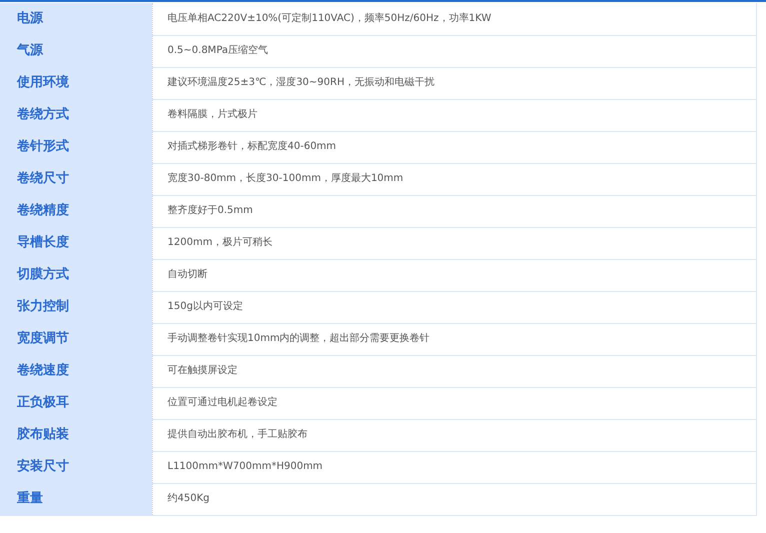  Describe the element at coordinates (76, 115) in the screenshot. I see `spec-label: 卷绕方式` at that location.